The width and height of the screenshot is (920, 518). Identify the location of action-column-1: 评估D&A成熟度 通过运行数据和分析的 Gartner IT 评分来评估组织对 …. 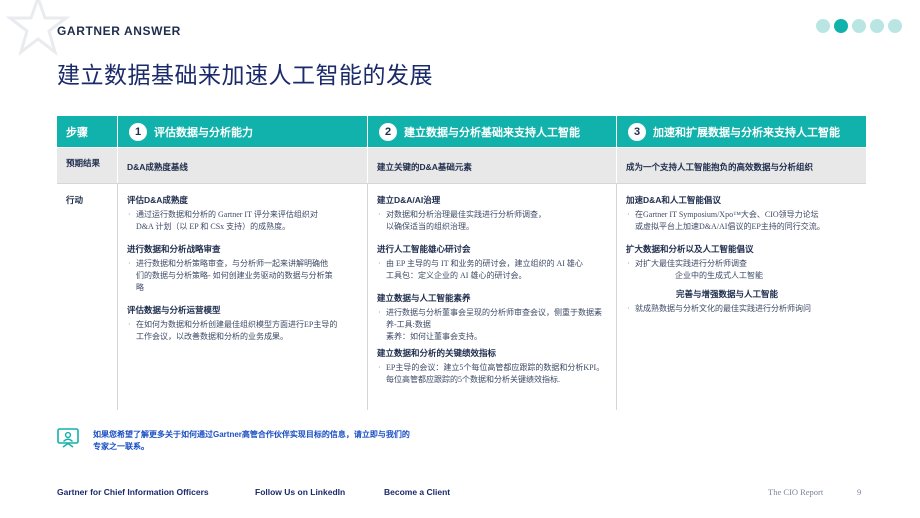
(242, 297).